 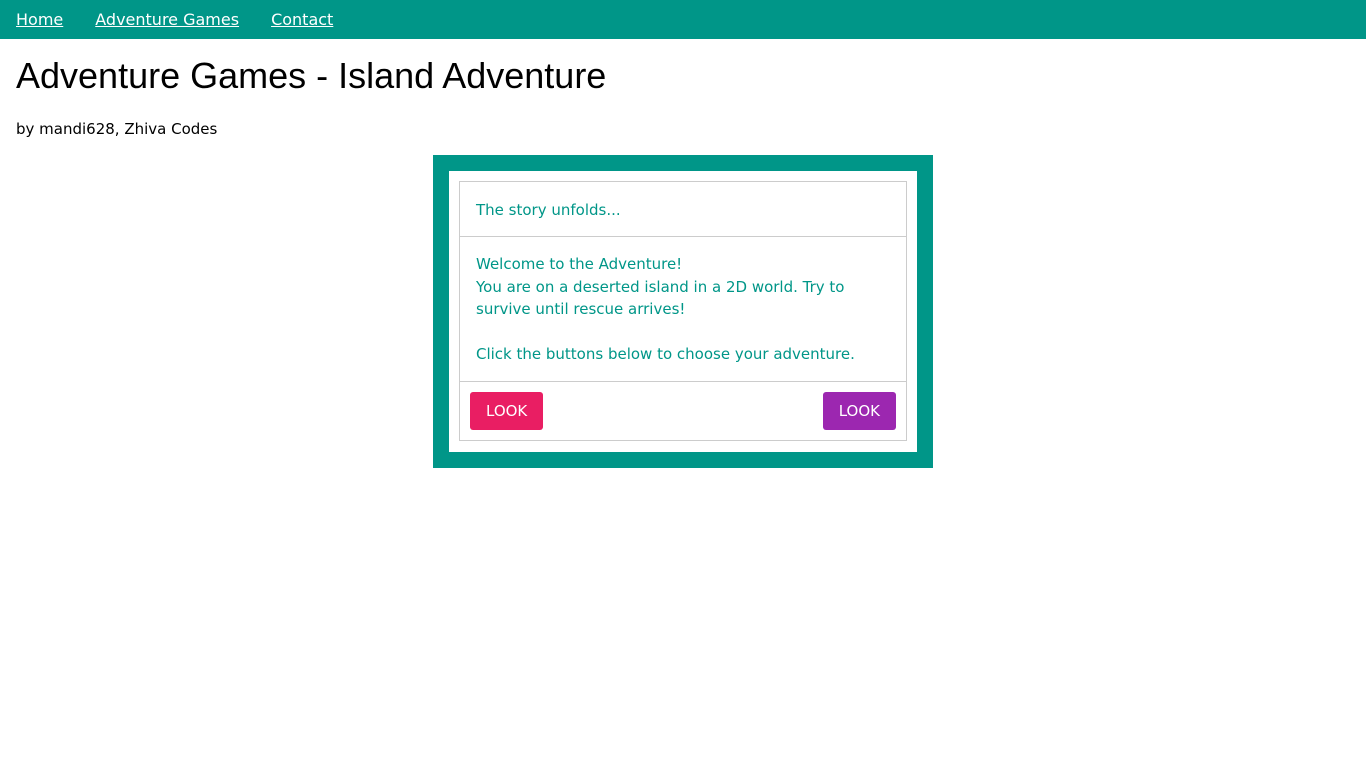 What do you see at coordinates (117, 129) in the screenshot?
I see `author-byline: by mandi628, Zhiva Codes` at bounding box center [117, 129].